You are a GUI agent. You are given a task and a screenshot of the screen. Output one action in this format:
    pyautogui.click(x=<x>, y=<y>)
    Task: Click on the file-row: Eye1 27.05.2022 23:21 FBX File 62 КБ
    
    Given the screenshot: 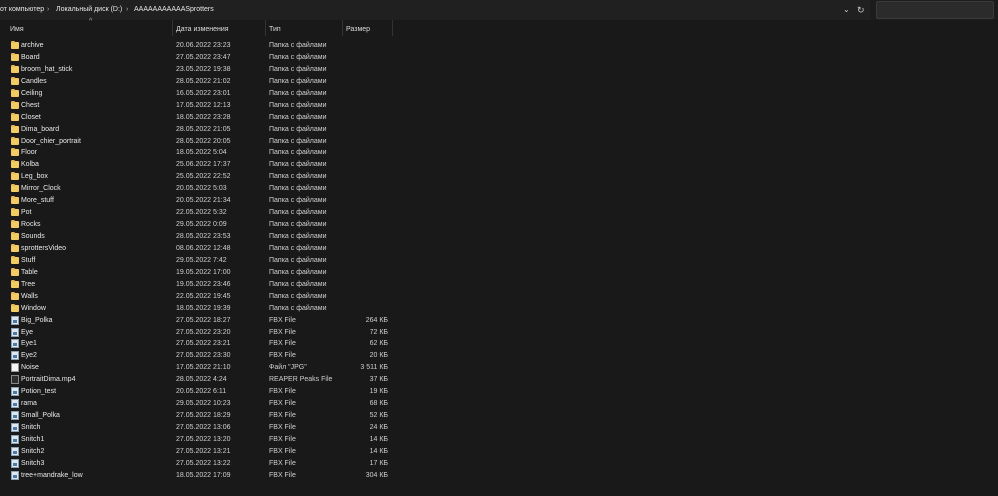 What is the action you would take?
    pyautogui.click(x=499, y=344)
    